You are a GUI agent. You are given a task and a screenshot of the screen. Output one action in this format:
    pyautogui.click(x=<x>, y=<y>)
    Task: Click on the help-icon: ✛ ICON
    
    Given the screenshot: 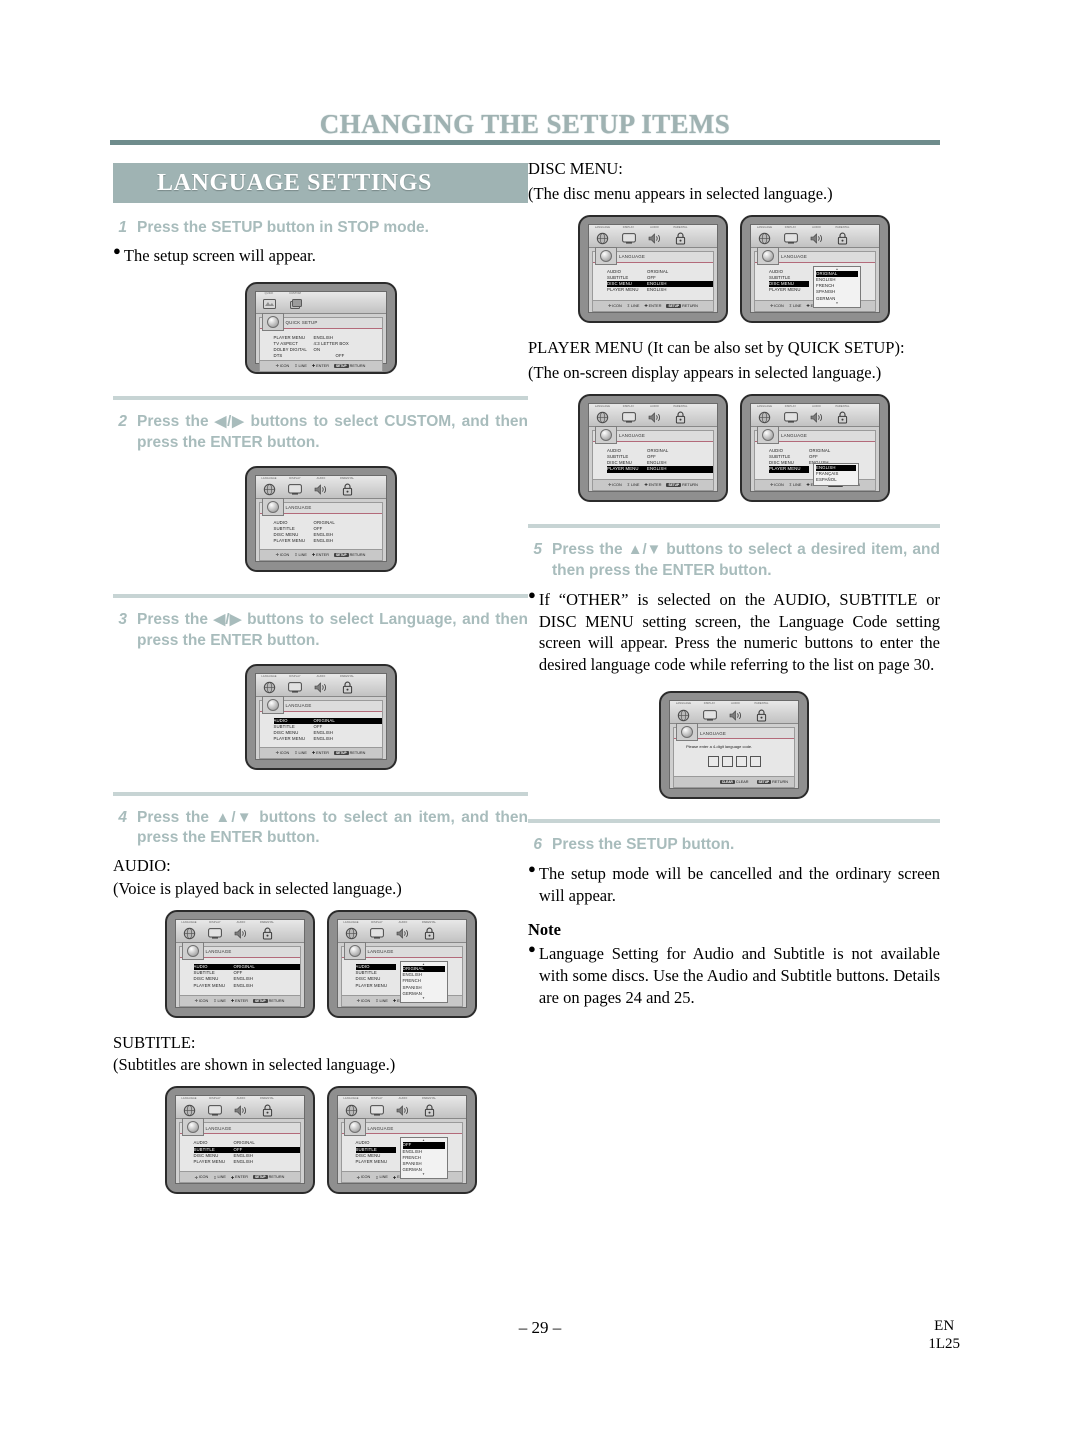 What is the action you would take?
    pyautogui.click(x=363, y=1177)
    